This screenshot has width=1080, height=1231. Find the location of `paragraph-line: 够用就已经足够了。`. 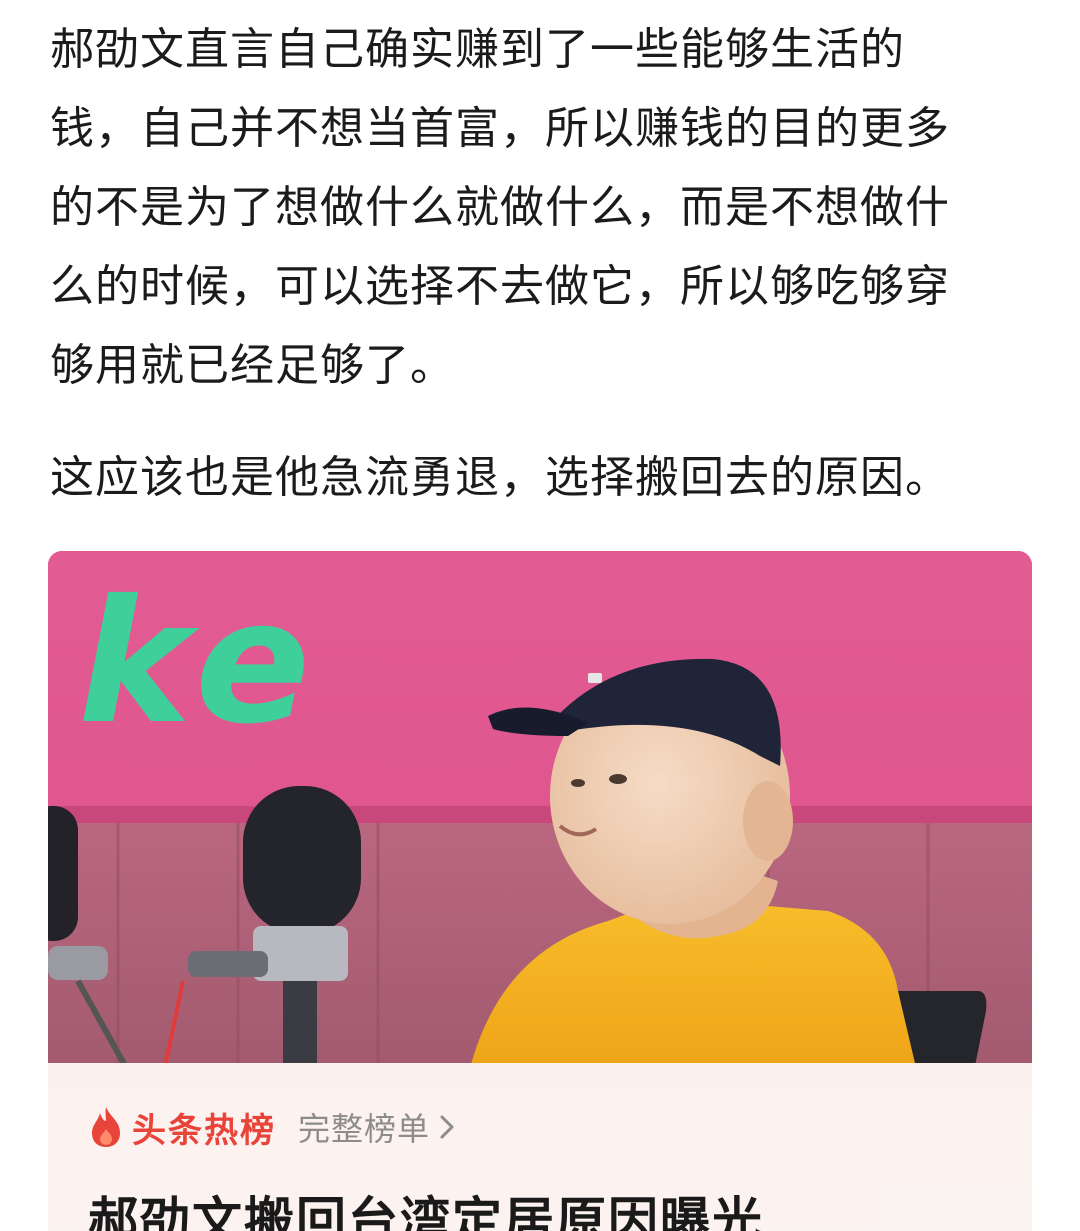

paragraph-line: 够用就已经足够了。 is located at coordinates (252, 365).